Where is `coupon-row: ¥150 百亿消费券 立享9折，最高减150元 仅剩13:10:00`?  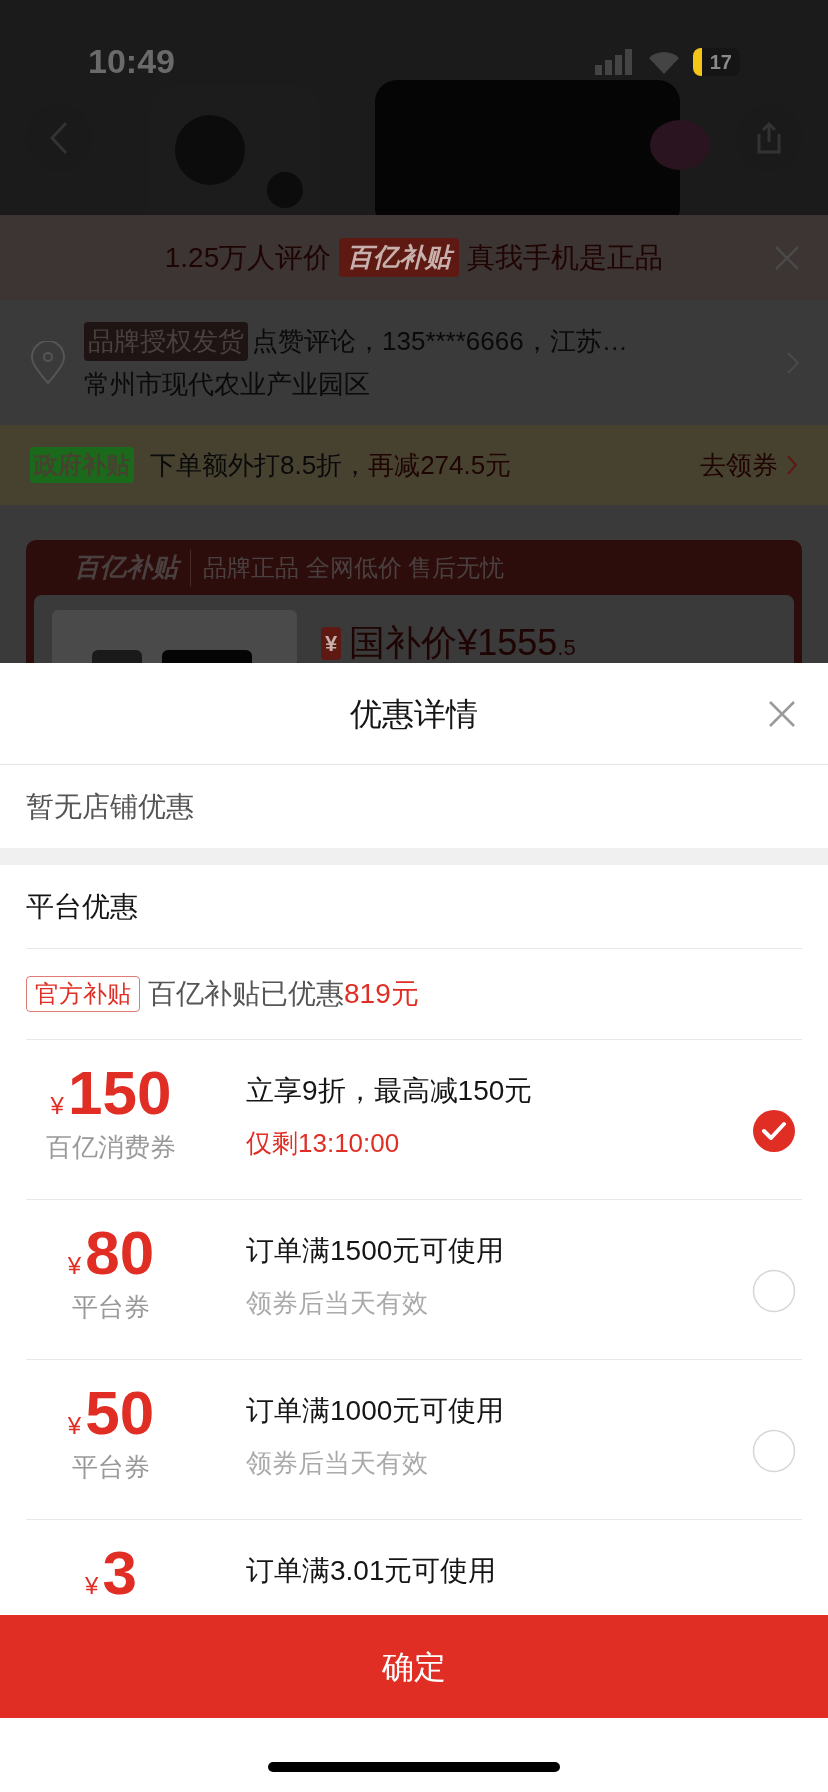 coupon-row: ¥150 百亿消费券 立享9折，最高减150元 仅剩13:10:00 is located at coordinates (414, 1120).